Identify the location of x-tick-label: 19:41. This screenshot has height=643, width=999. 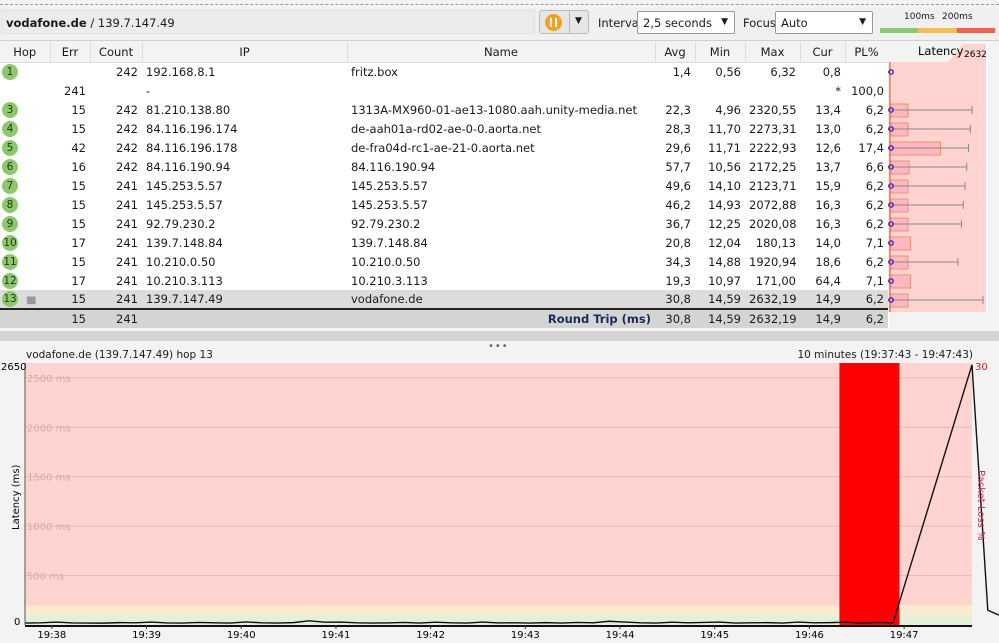
(336, 635).